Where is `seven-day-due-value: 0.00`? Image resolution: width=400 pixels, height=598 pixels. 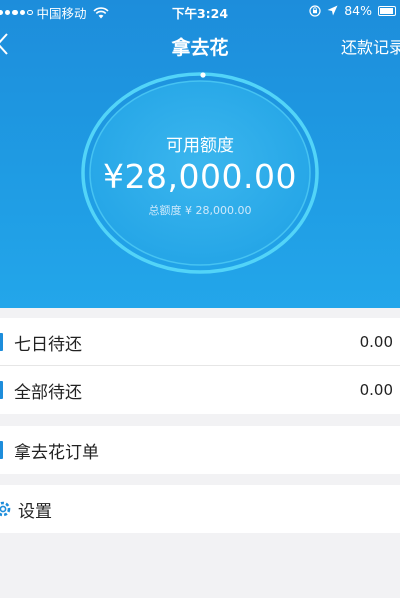
seven-day-due-value: 0.00 is located at coordinates (376, 342).